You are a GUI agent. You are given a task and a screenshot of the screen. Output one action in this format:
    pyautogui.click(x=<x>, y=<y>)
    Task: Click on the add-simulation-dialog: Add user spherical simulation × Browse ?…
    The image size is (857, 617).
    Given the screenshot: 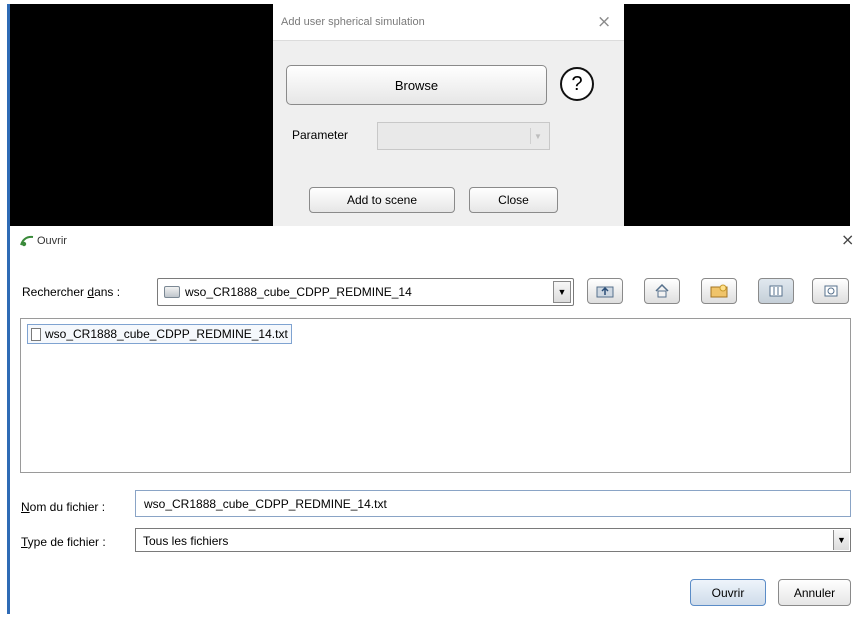 What is the action you would take?
    pyautogui.click(x=448, y=115)
    